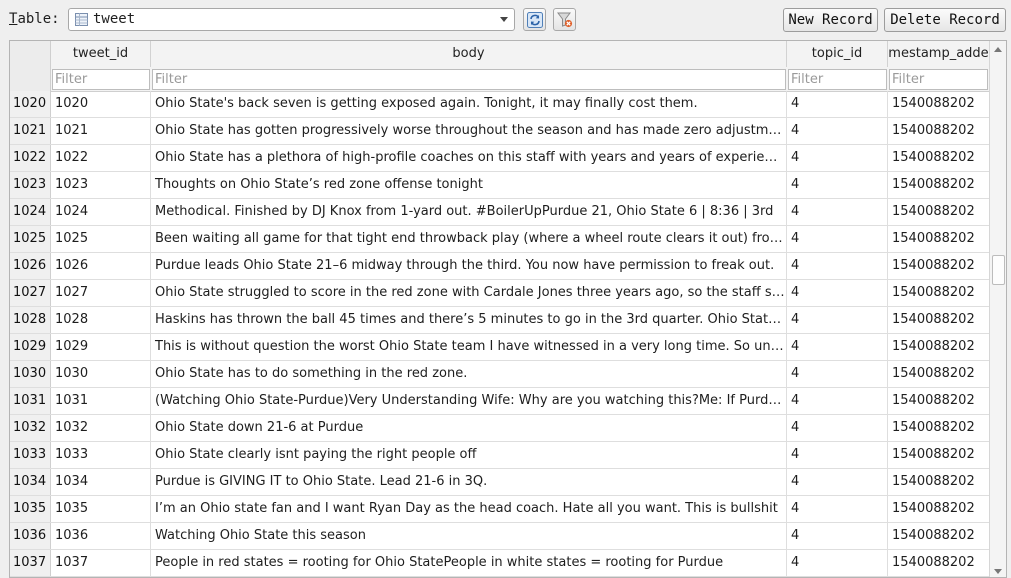 This screenshot has width=1011, height=578. Describe the element at coordinates (101, 54) in the screenshot. I see `column-header-tweet-id: tweet_id` at that location.